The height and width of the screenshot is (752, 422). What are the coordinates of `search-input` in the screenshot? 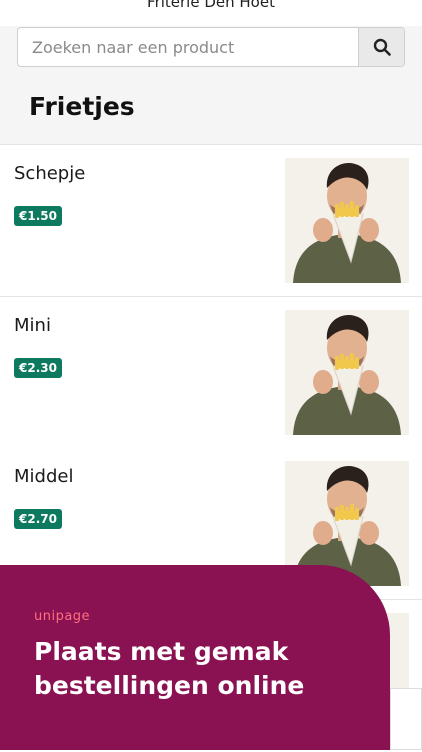 It's located at (188, 47).